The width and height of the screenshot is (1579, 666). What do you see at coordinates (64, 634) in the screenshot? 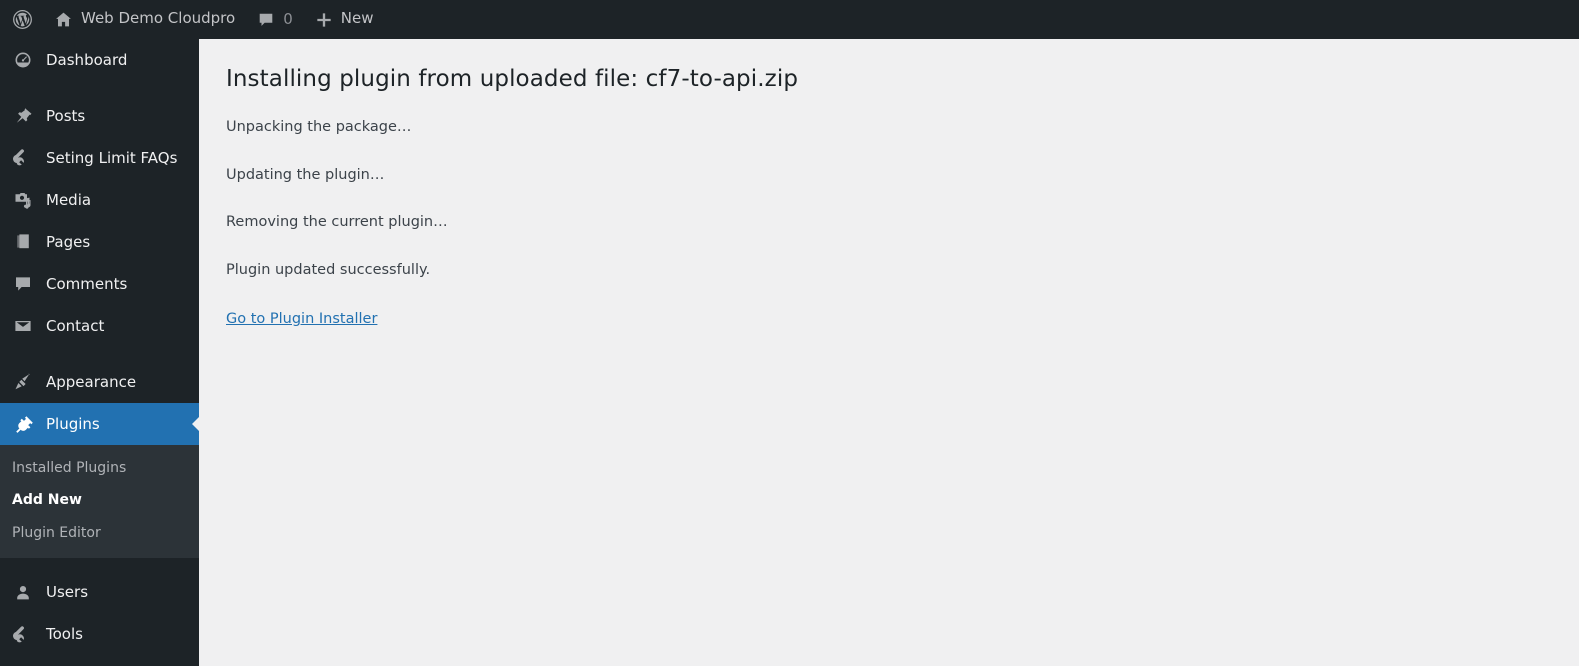
I see `sidebar-item-label: Tools` at bounding box center [64, 634].